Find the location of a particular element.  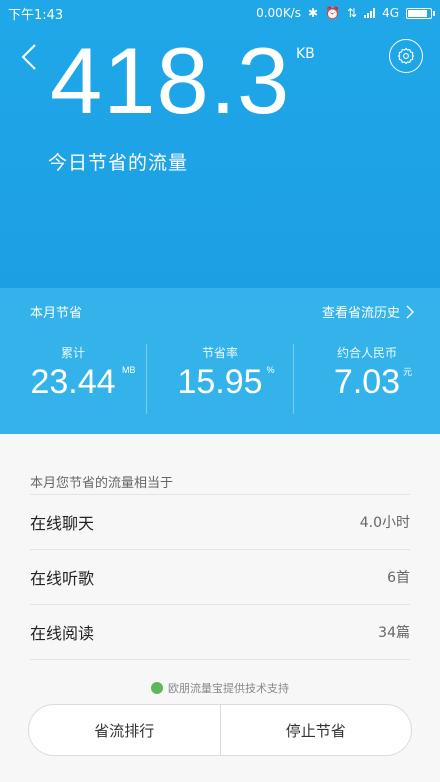

stat-unit: MB is located at coordinates (129, 370).